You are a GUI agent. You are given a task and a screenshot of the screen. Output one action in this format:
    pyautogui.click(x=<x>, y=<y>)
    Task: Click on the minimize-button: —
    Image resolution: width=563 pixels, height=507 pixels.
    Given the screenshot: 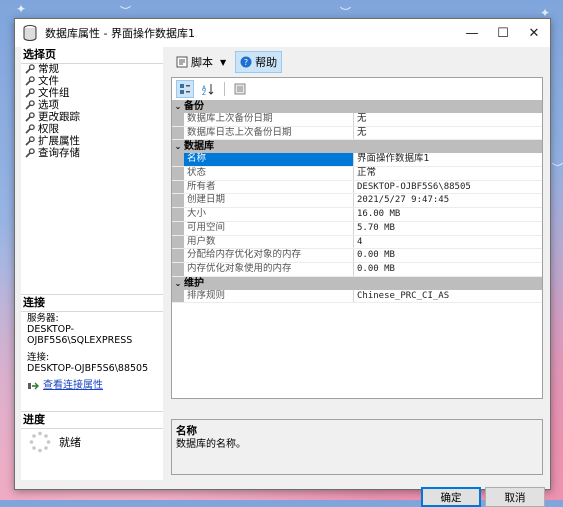 What is the action you would take?
    pyautogui.click(x=472, y=33)
    